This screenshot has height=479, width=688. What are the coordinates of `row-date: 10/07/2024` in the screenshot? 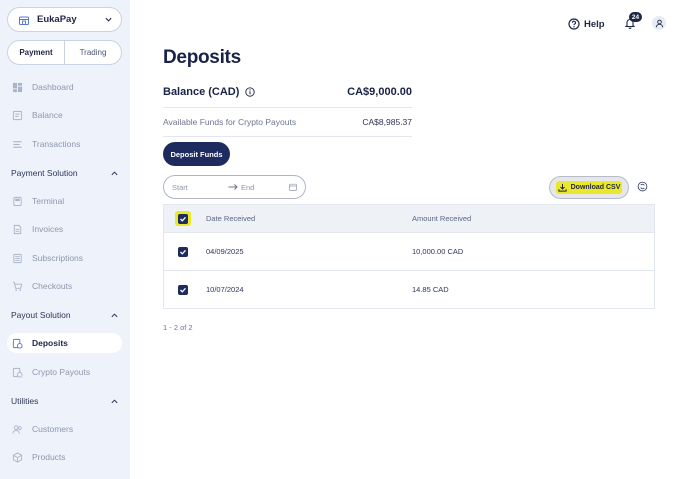 It's located at (225, 289).